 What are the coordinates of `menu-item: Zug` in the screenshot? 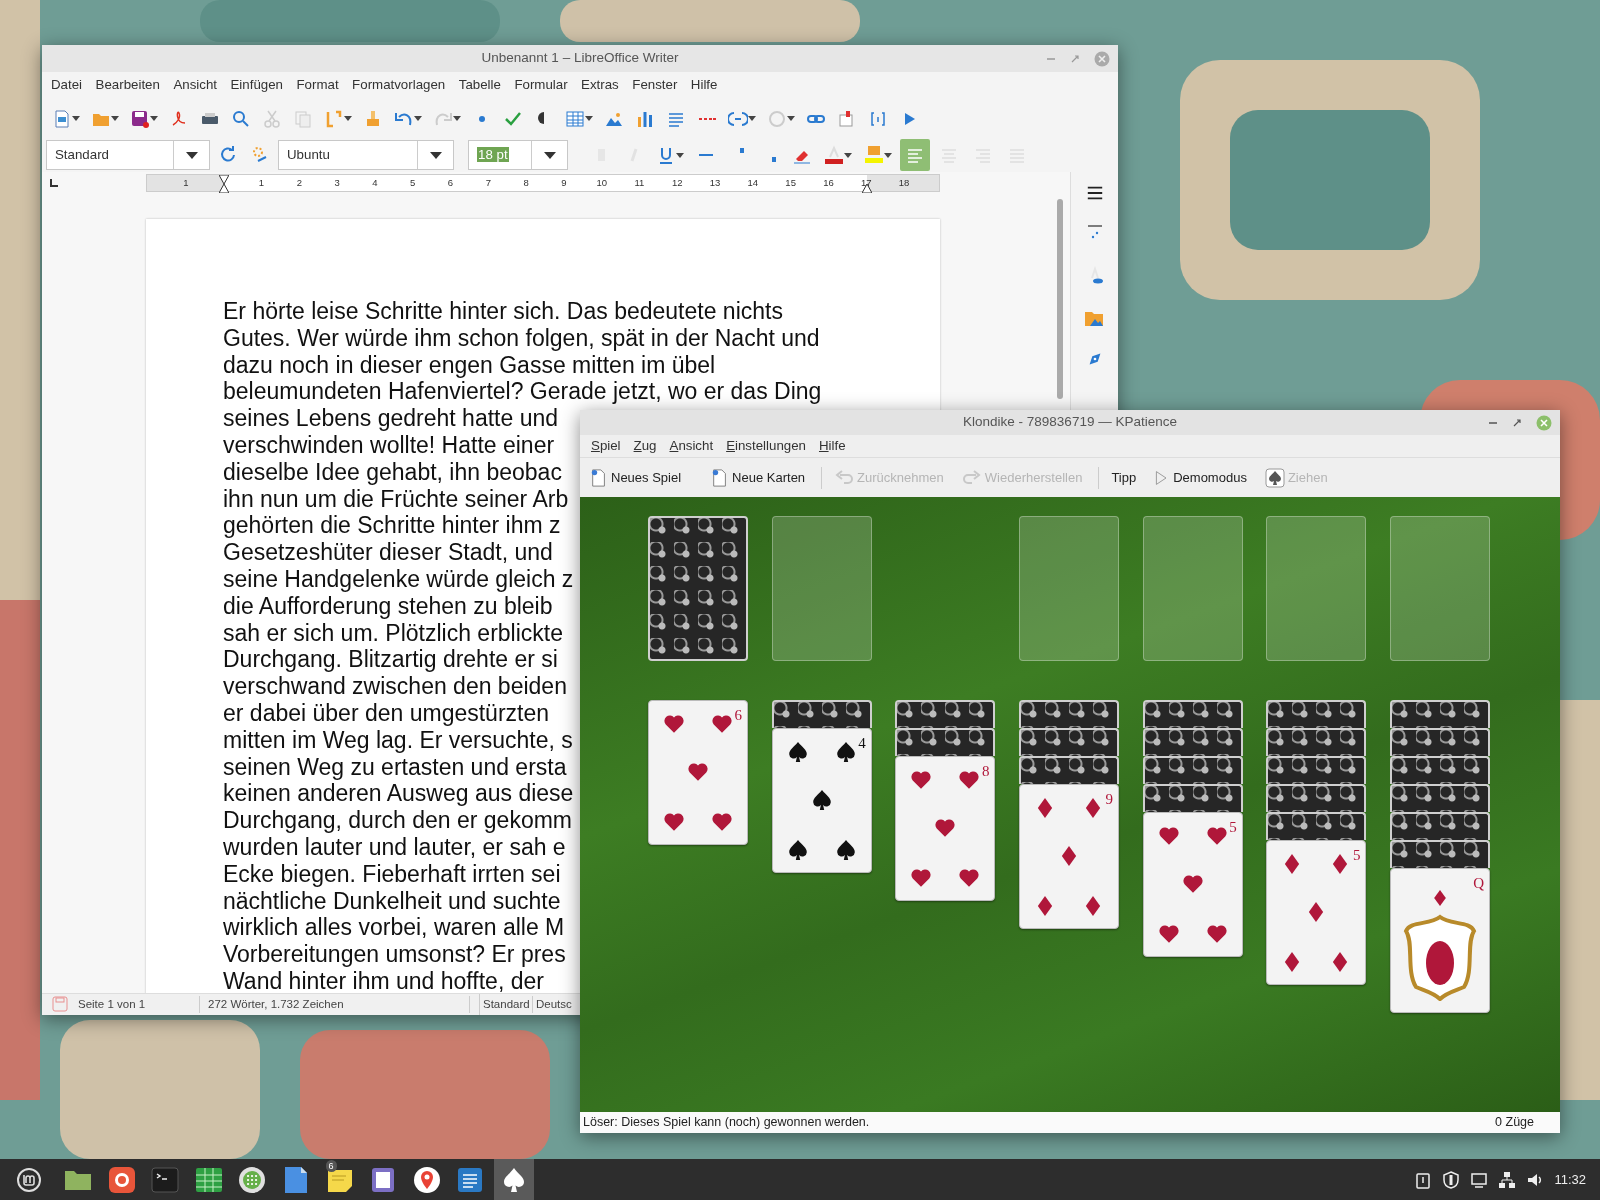 It's located at (645, 446).